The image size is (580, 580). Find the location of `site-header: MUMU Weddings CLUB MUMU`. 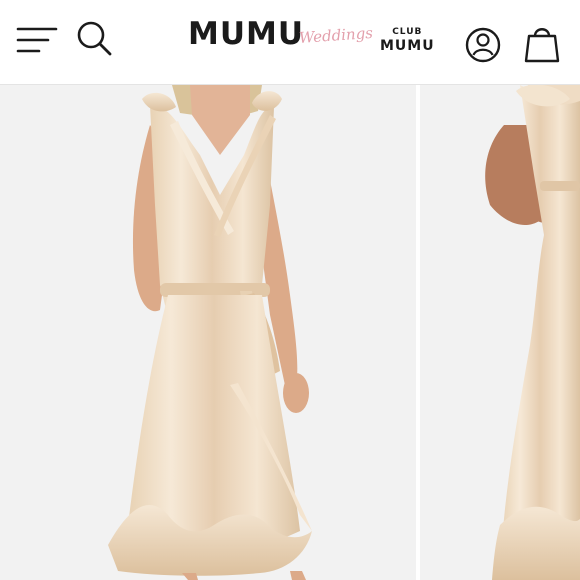

site-header: MUMU Weddings CLUB MUMU is located at coordinates (290, 42).